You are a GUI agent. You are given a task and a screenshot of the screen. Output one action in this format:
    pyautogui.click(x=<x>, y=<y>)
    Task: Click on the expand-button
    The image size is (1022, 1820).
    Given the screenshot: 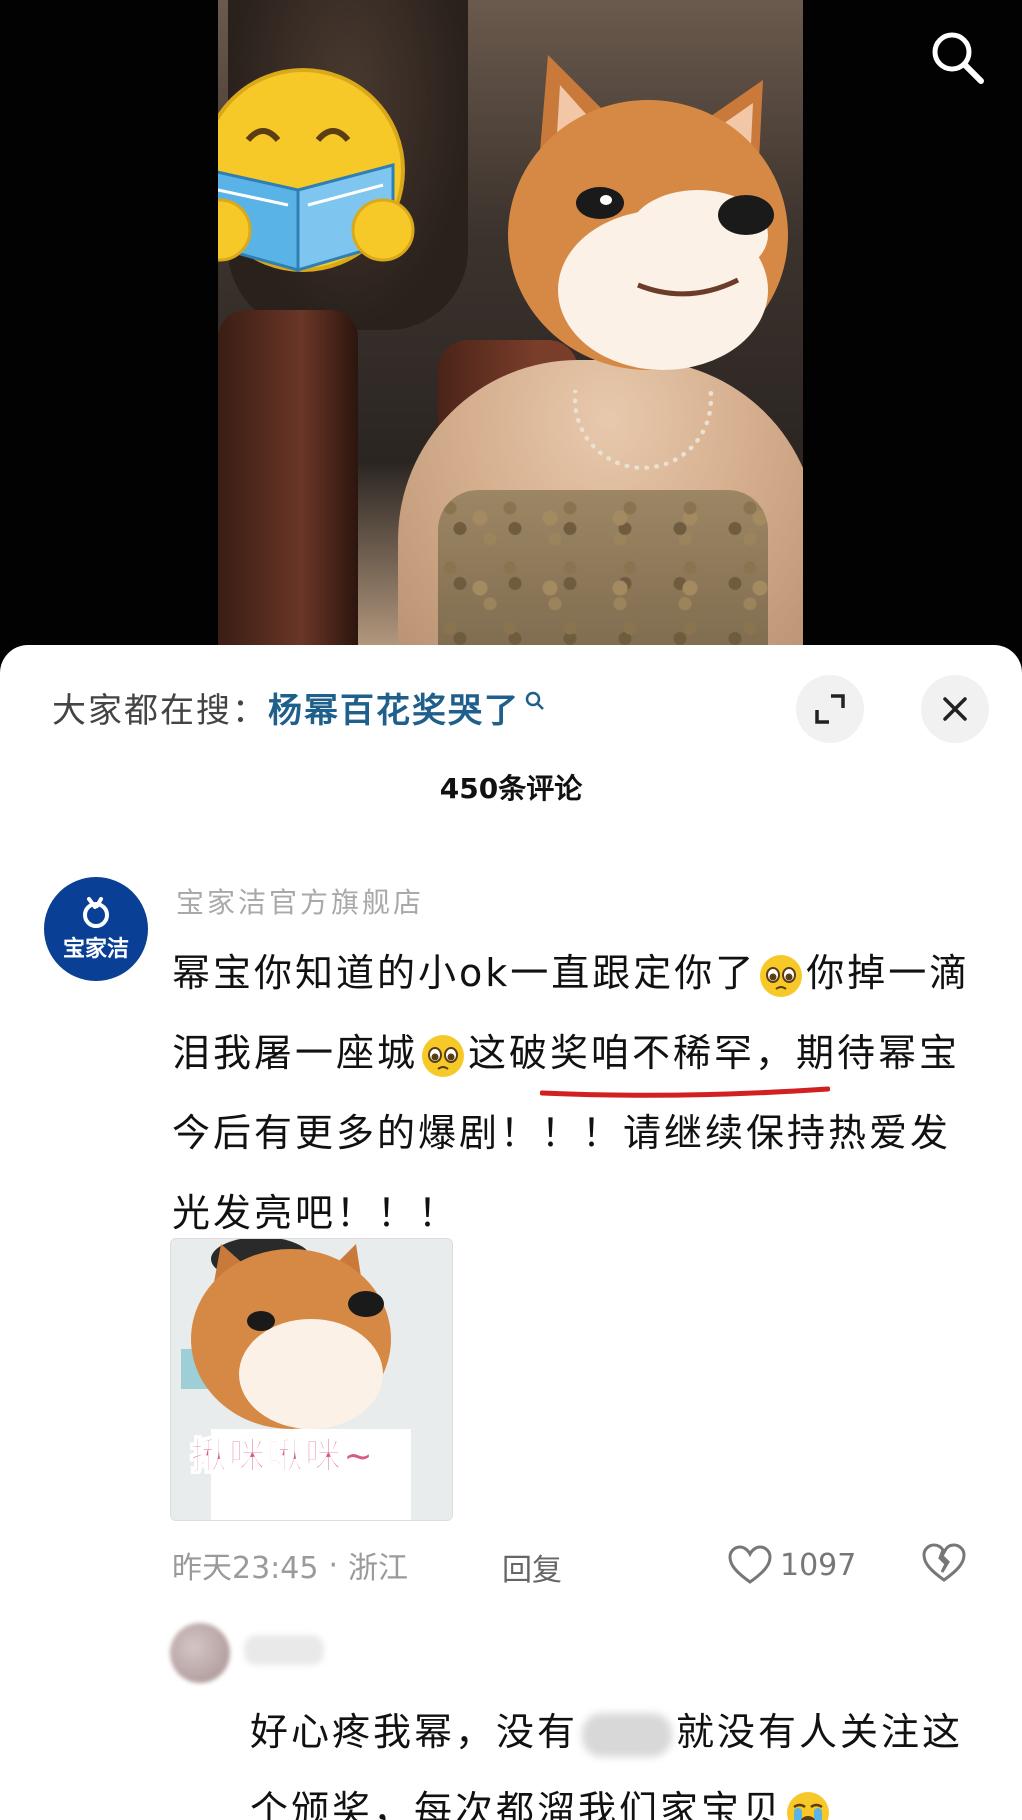 What is the action you would take?
    pyautogui.click(x=830, y=709)
    